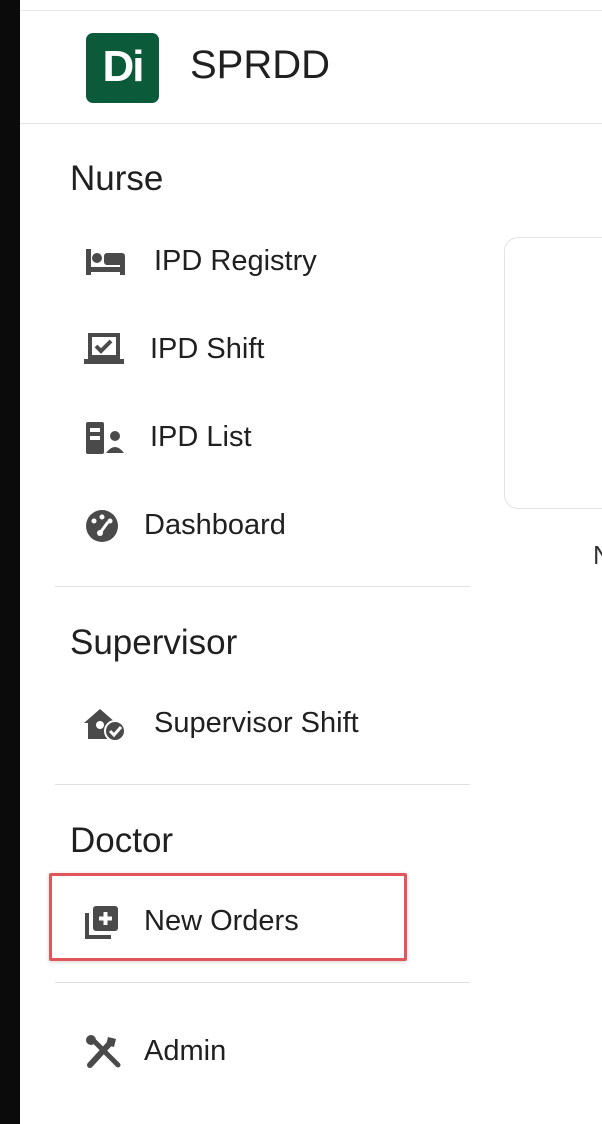  Describe the element at coordinates (104, 348) in the screenshot. I see `laptop-check-icon` at that location.